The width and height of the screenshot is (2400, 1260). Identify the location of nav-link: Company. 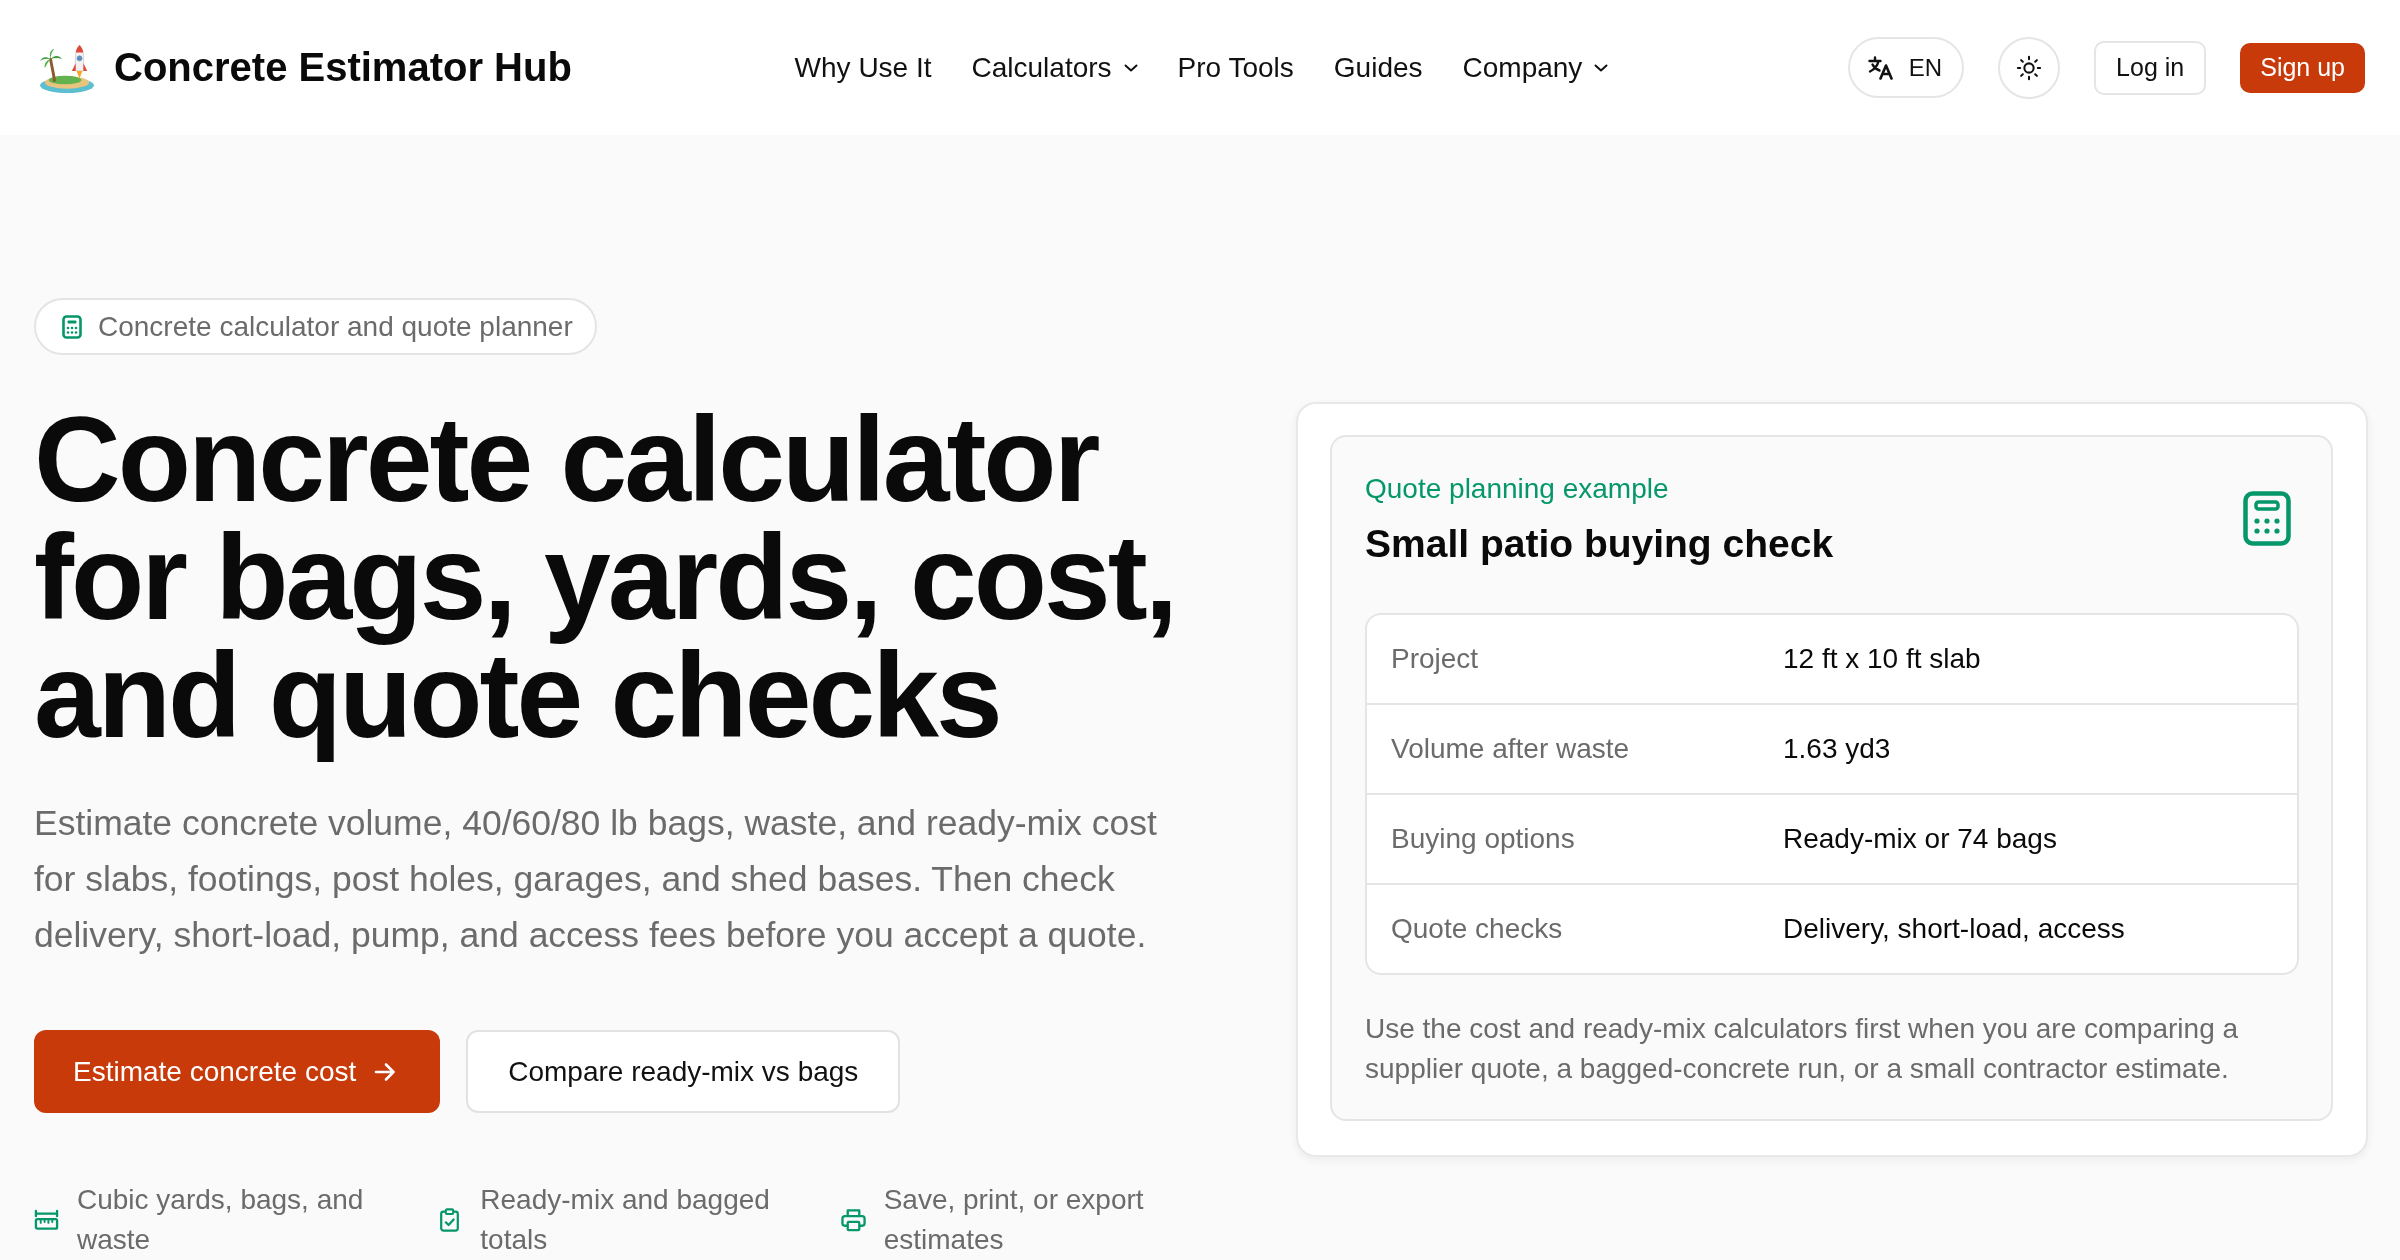
(1535, 67).